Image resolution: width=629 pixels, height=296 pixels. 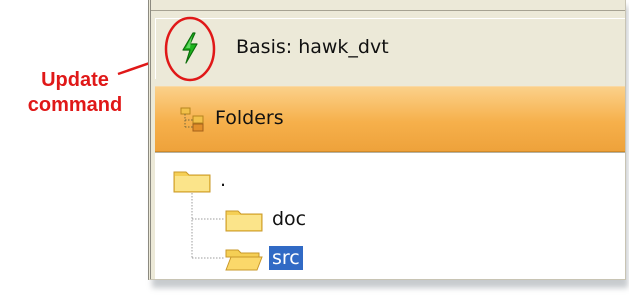 I want to click on basis-label: Basis: hawk_dvt, so click(x=312, y=47).